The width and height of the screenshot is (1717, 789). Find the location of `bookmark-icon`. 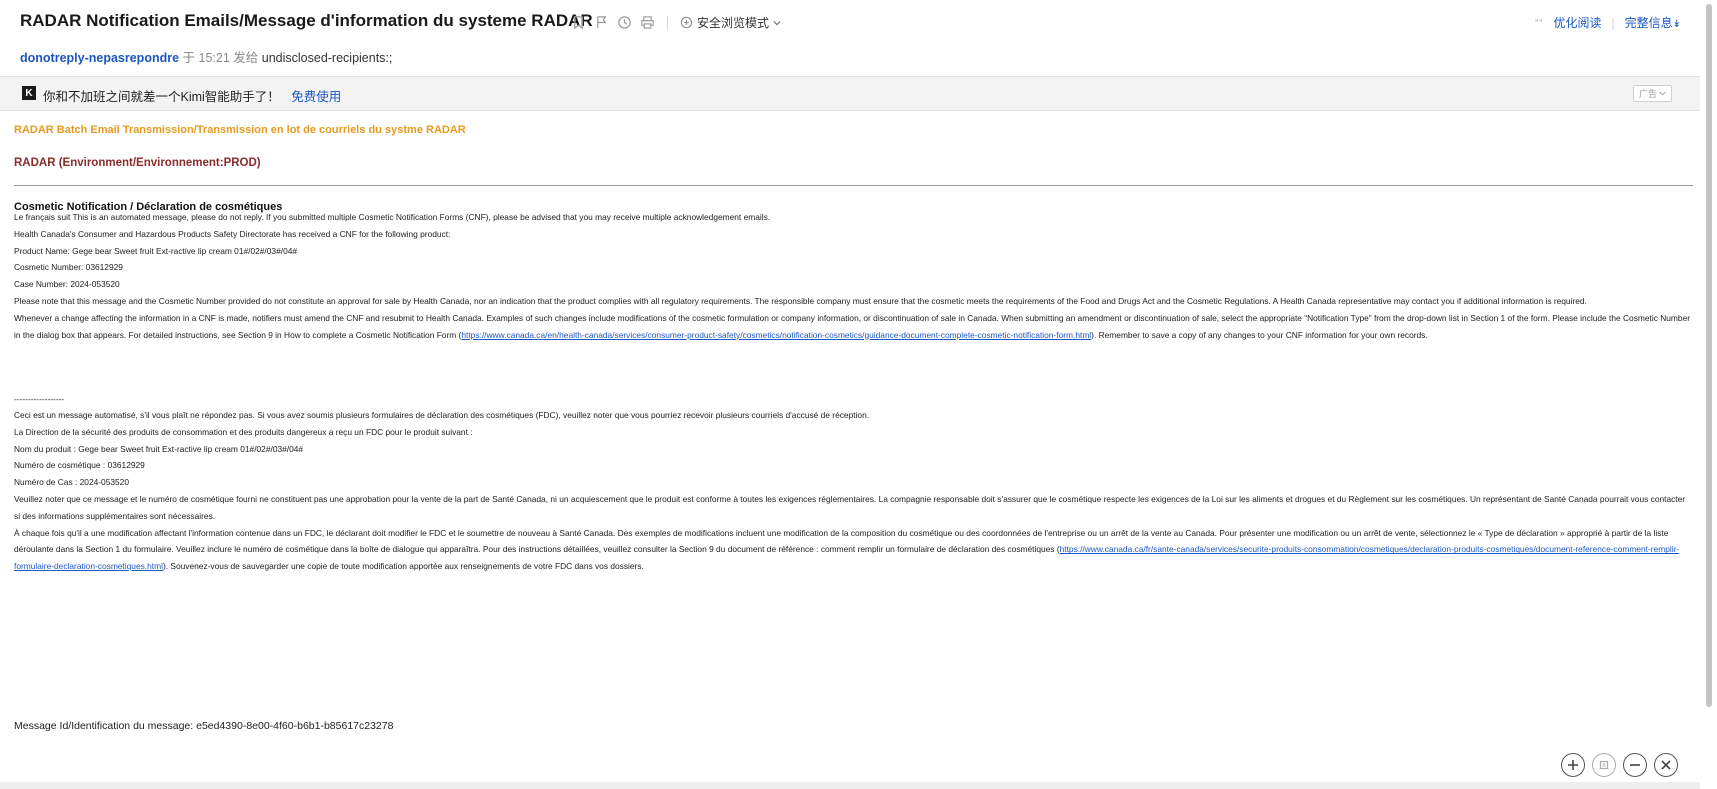

bookmark-icon is located at coordinates (578, 22).